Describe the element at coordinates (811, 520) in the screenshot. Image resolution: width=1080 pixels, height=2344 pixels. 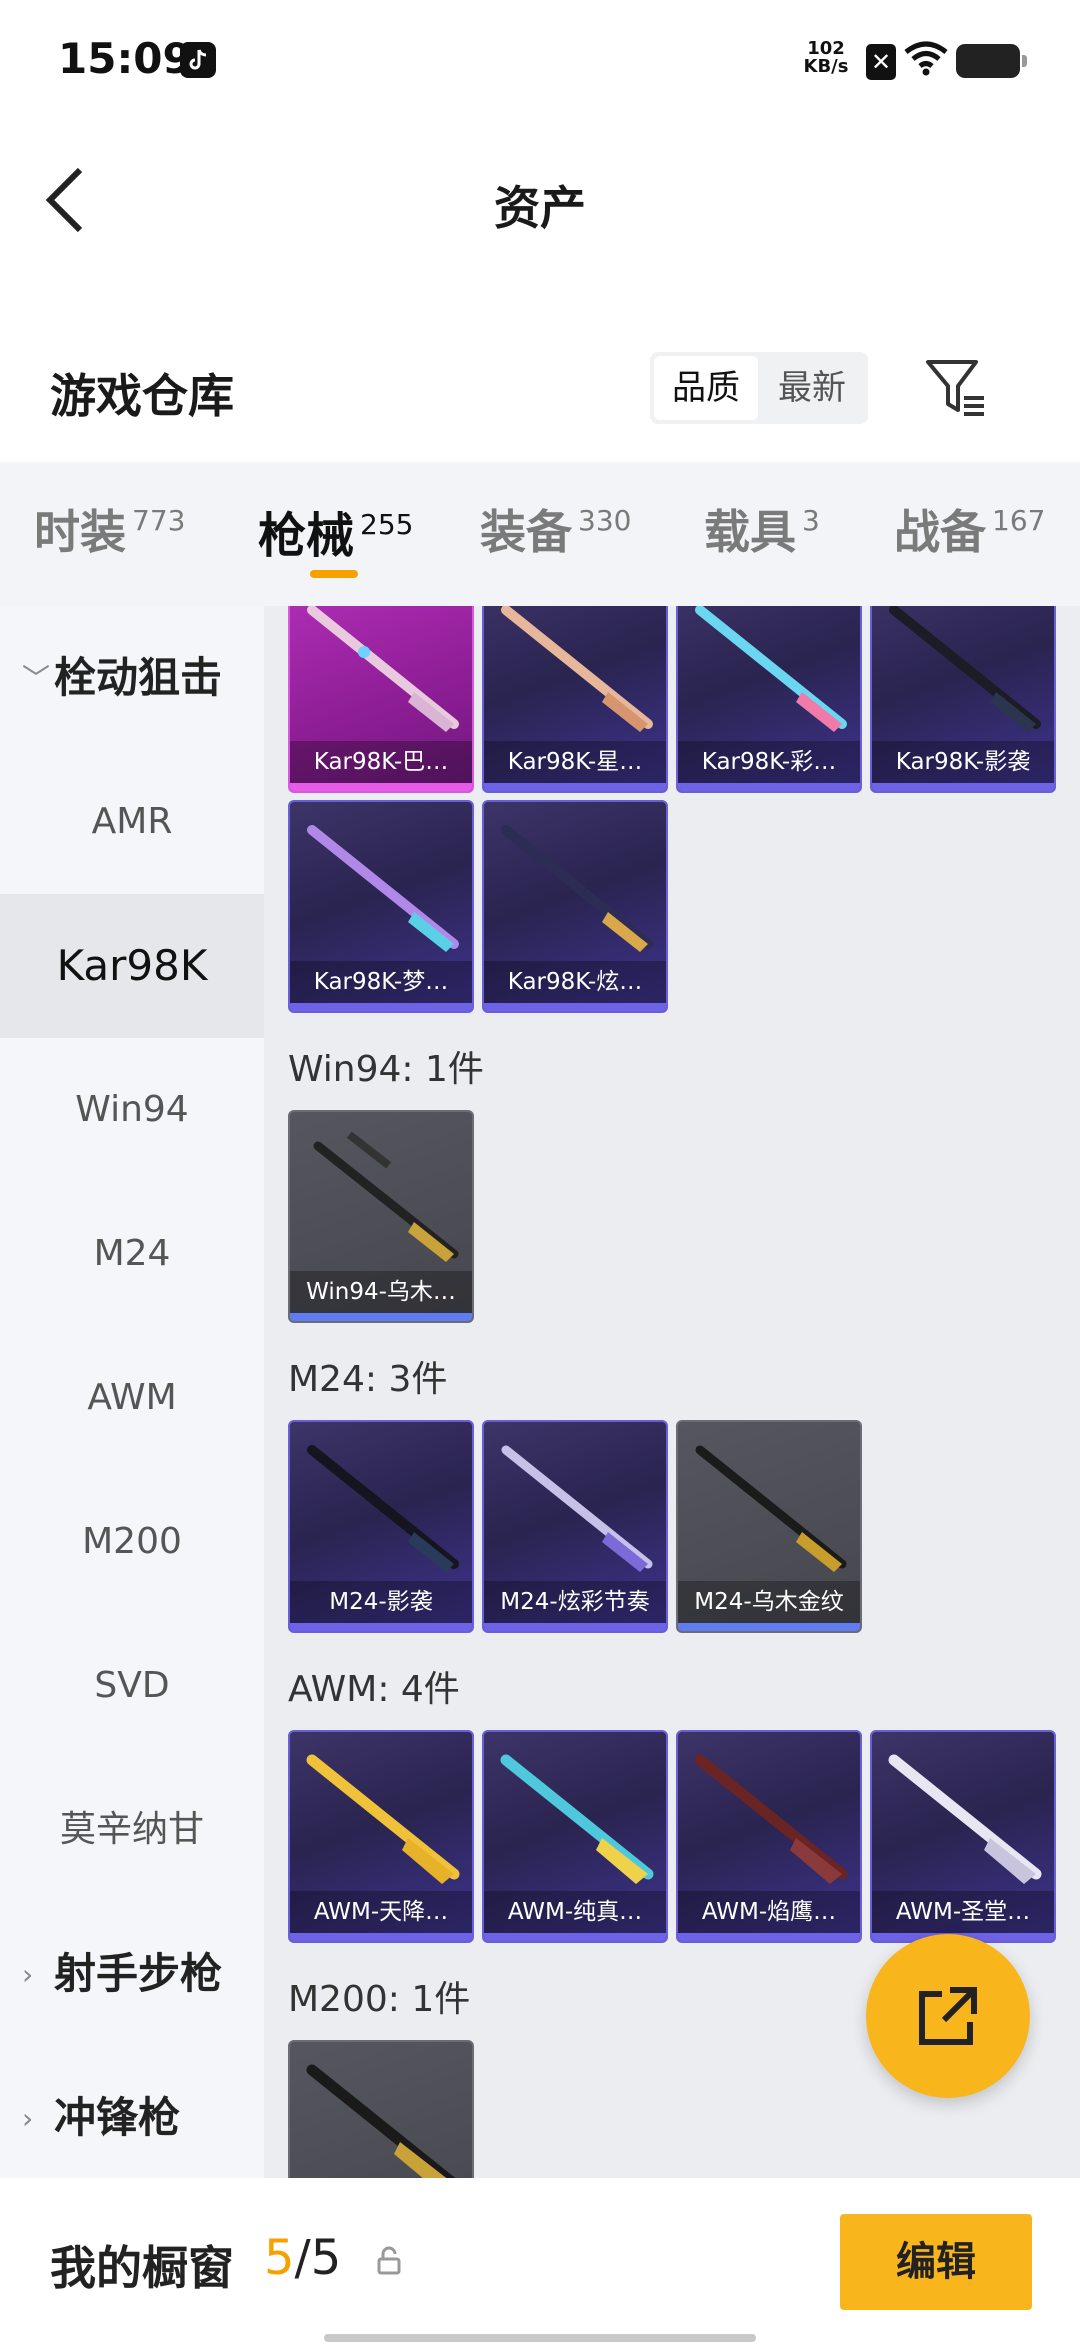
I see `tab-count: 3` at that location.